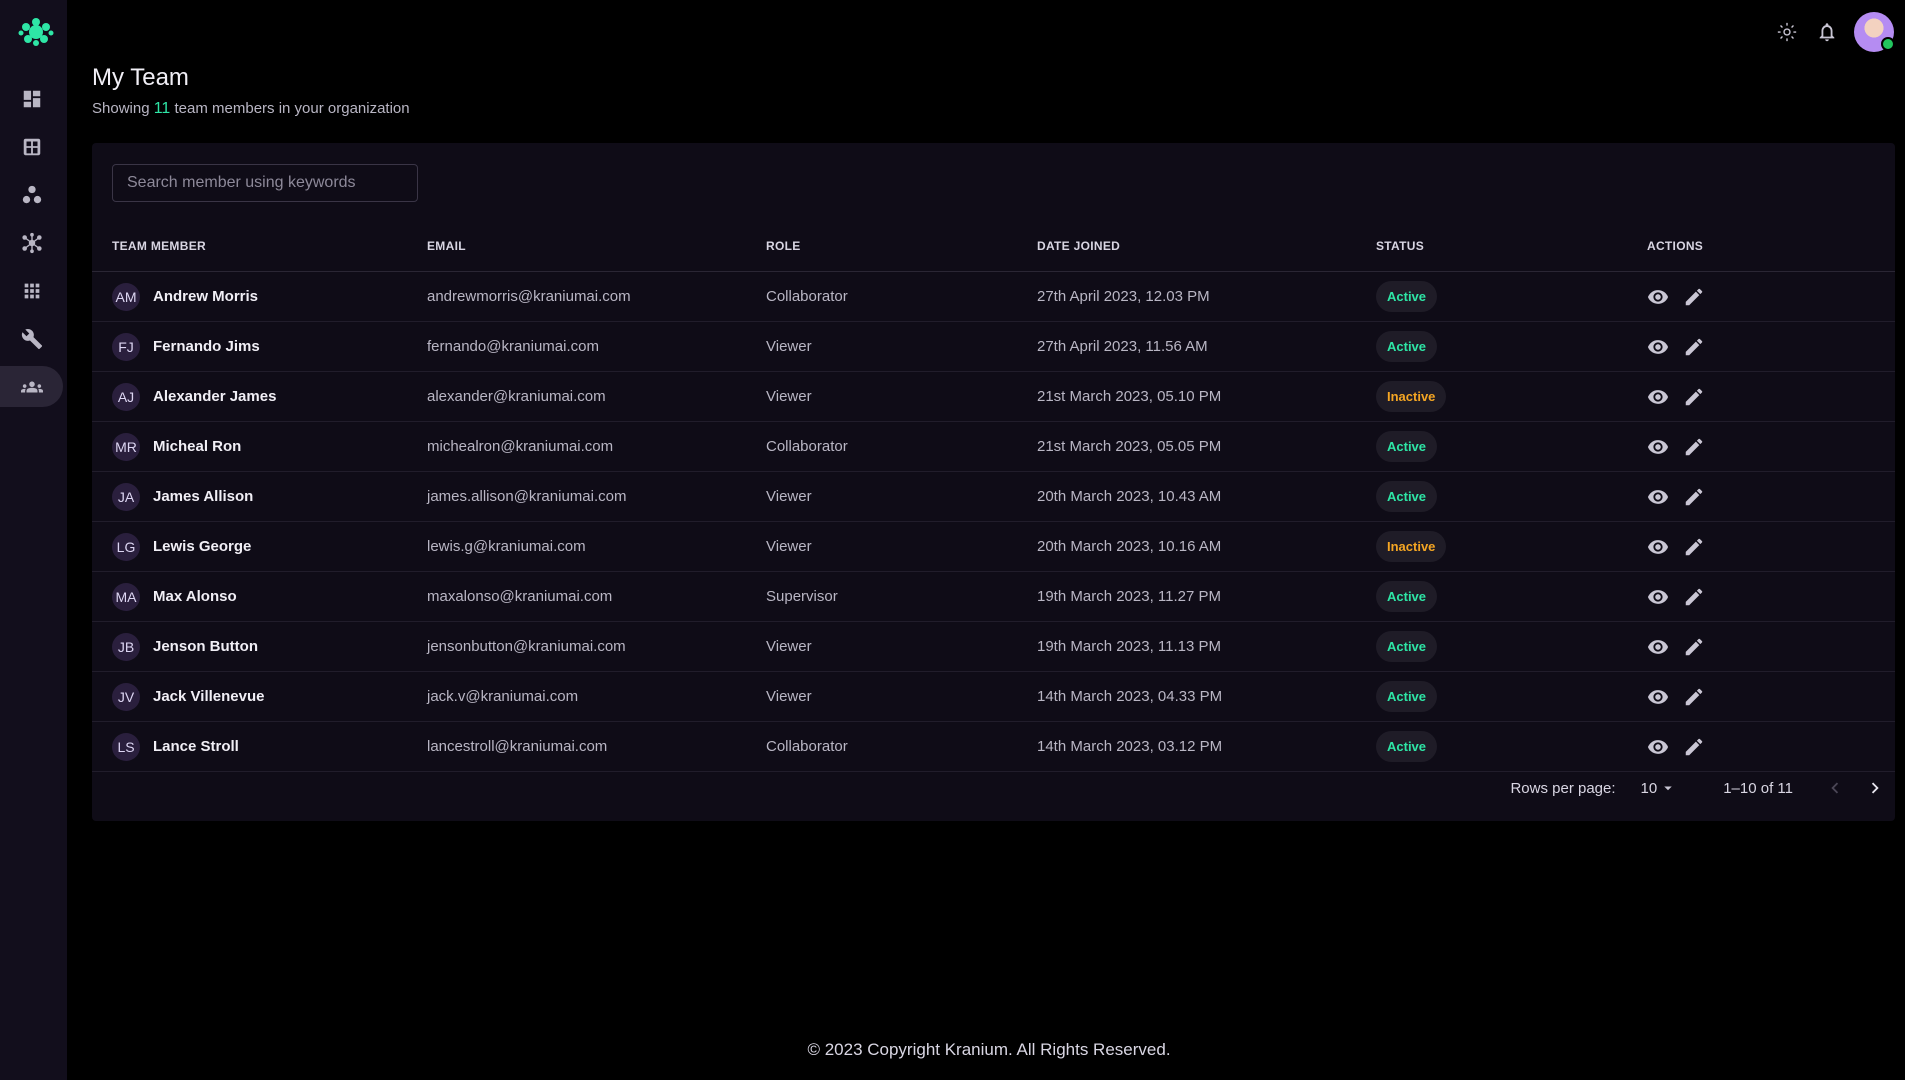  I want to click on member-date-joined: 27th April 2023, 12.03 PM, so click(1206, 296).